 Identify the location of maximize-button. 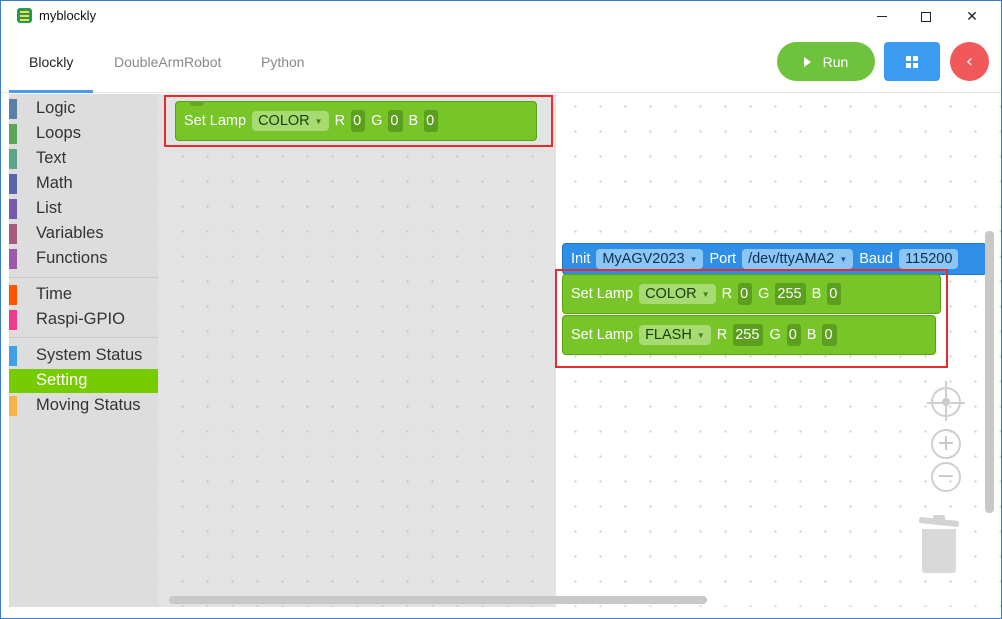
(926, 16).